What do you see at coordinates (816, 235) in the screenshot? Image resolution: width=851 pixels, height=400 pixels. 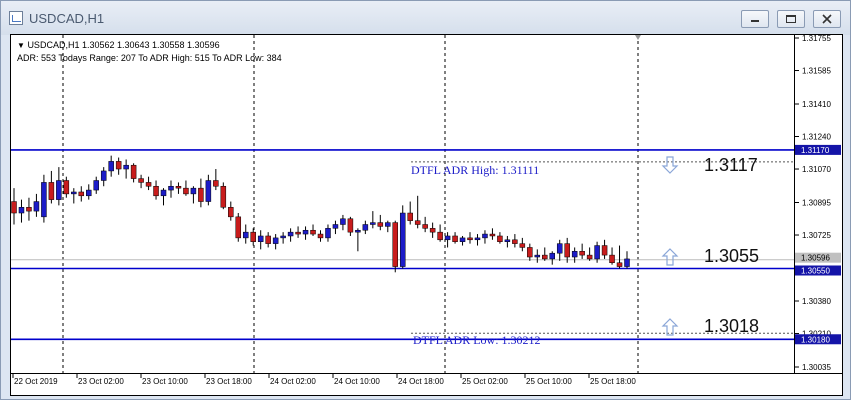 I see `price-tick-label: 1.30725` at bounding box center [816, 235].